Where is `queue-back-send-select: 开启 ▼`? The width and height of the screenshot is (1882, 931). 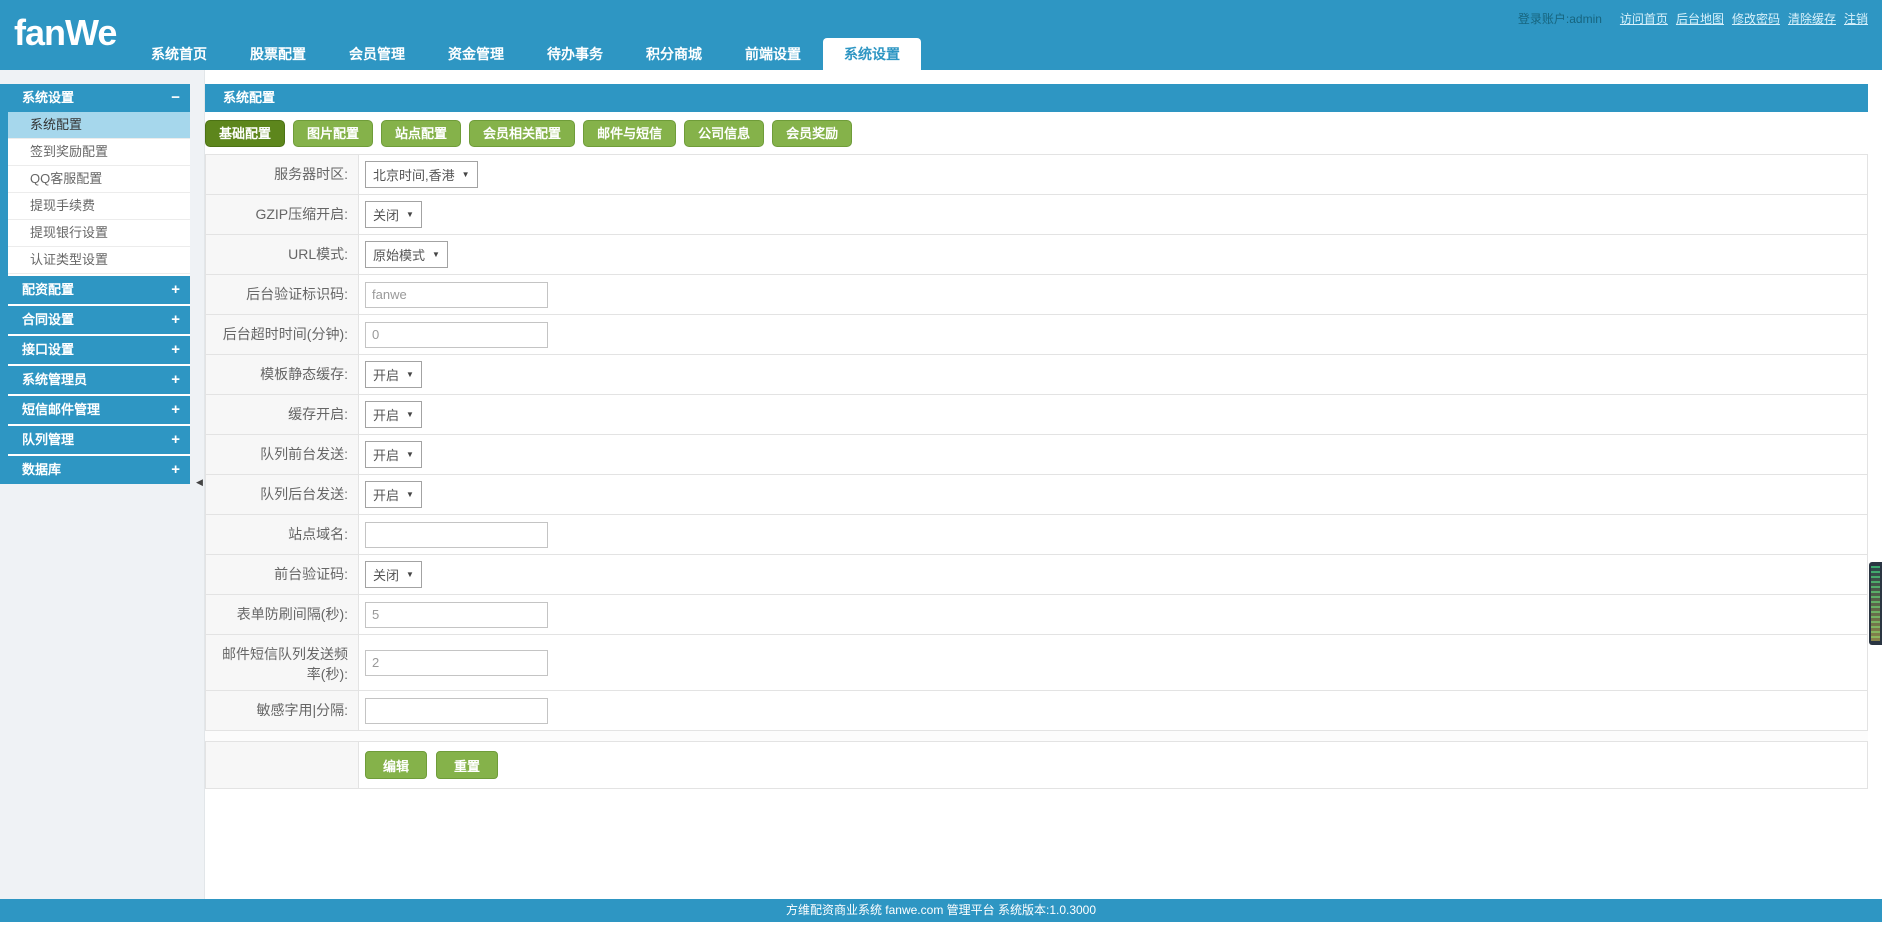 queue-back-send-select: 开启 ▼ is located at coordinates (393, 494).